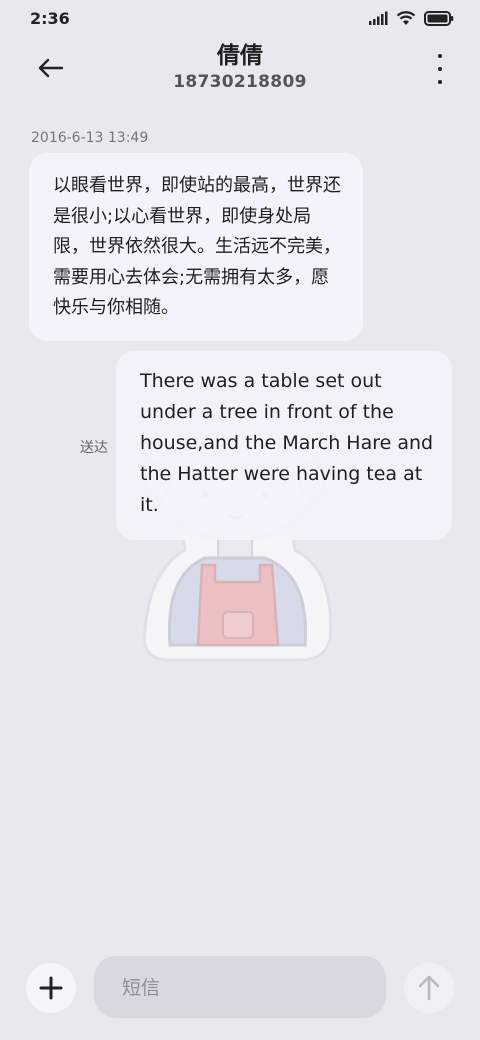 This screenshot has width=480, height=1040. I want to click on send-button, so click(429, 988).